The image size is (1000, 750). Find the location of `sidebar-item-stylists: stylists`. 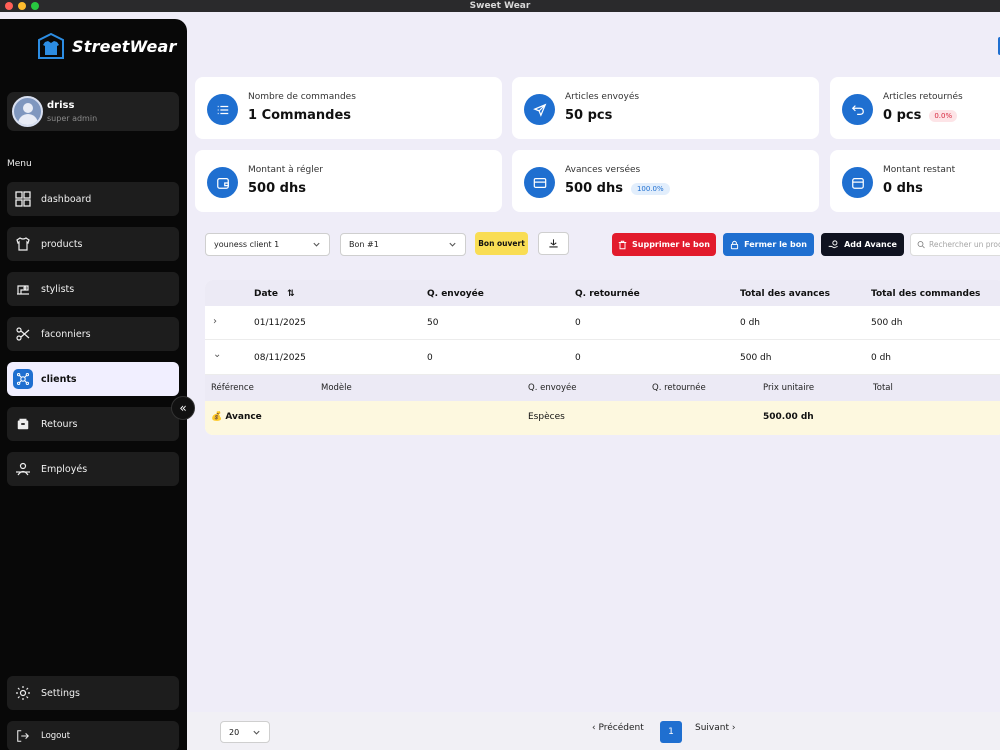

sidebar-item-stylists: stylists is located at coordinates (93, 289).